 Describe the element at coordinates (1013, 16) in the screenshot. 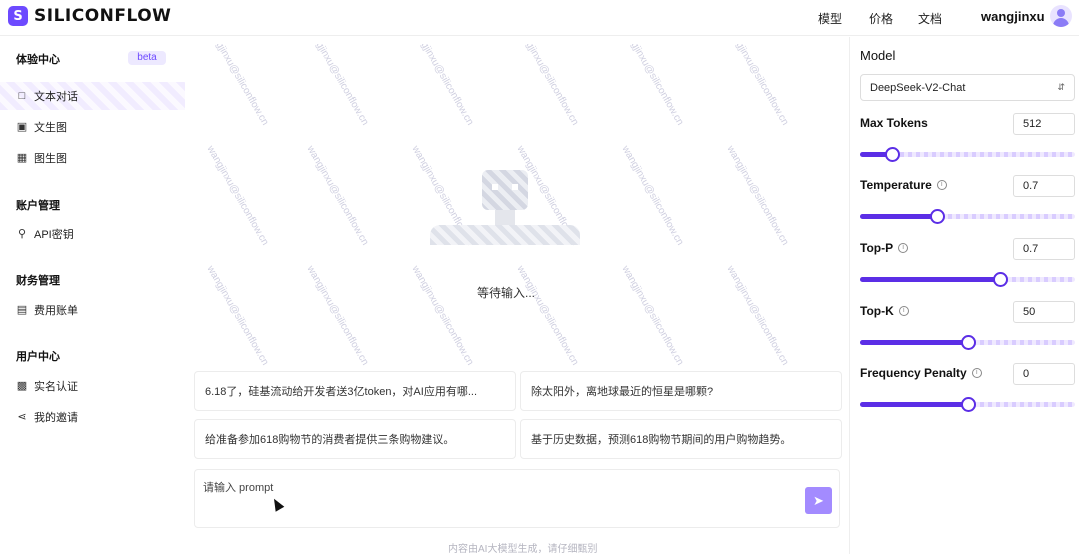

I see `username: wangjinxu` at that location.